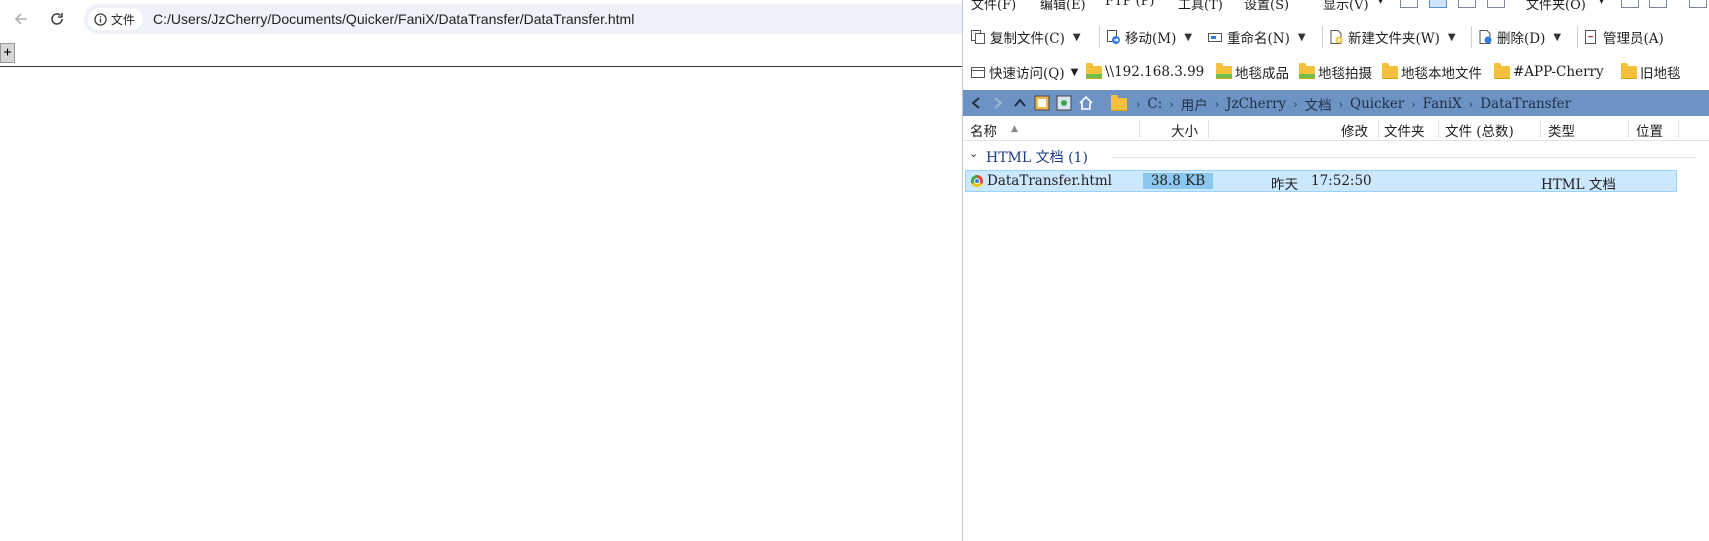 The image size is (1709, 541). I want to click on favorite-item: 旧地毯, so click(1651, 72).